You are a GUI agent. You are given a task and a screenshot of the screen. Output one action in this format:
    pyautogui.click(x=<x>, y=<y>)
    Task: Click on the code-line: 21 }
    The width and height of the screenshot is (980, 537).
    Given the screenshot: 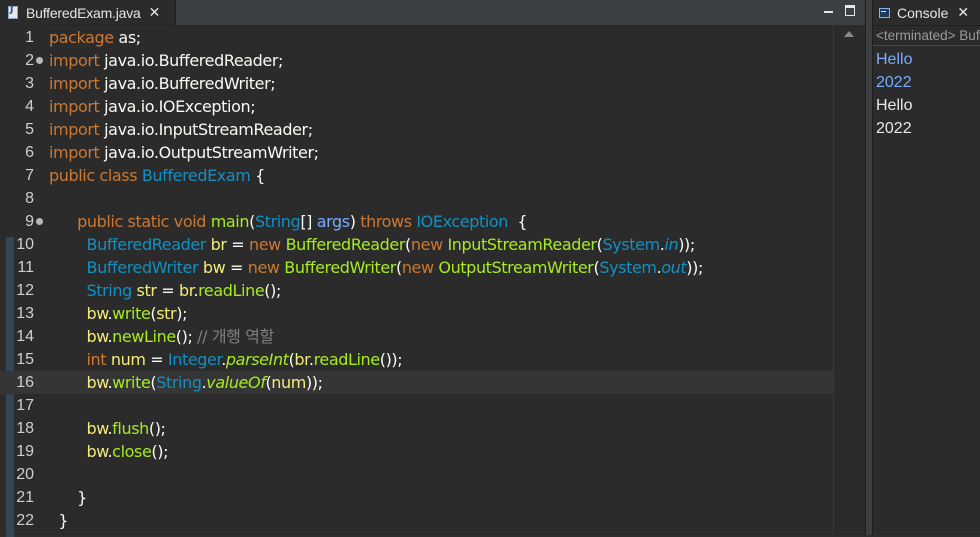 What is the action you would take?
    pyautogui.click(x=416, y=497)
    